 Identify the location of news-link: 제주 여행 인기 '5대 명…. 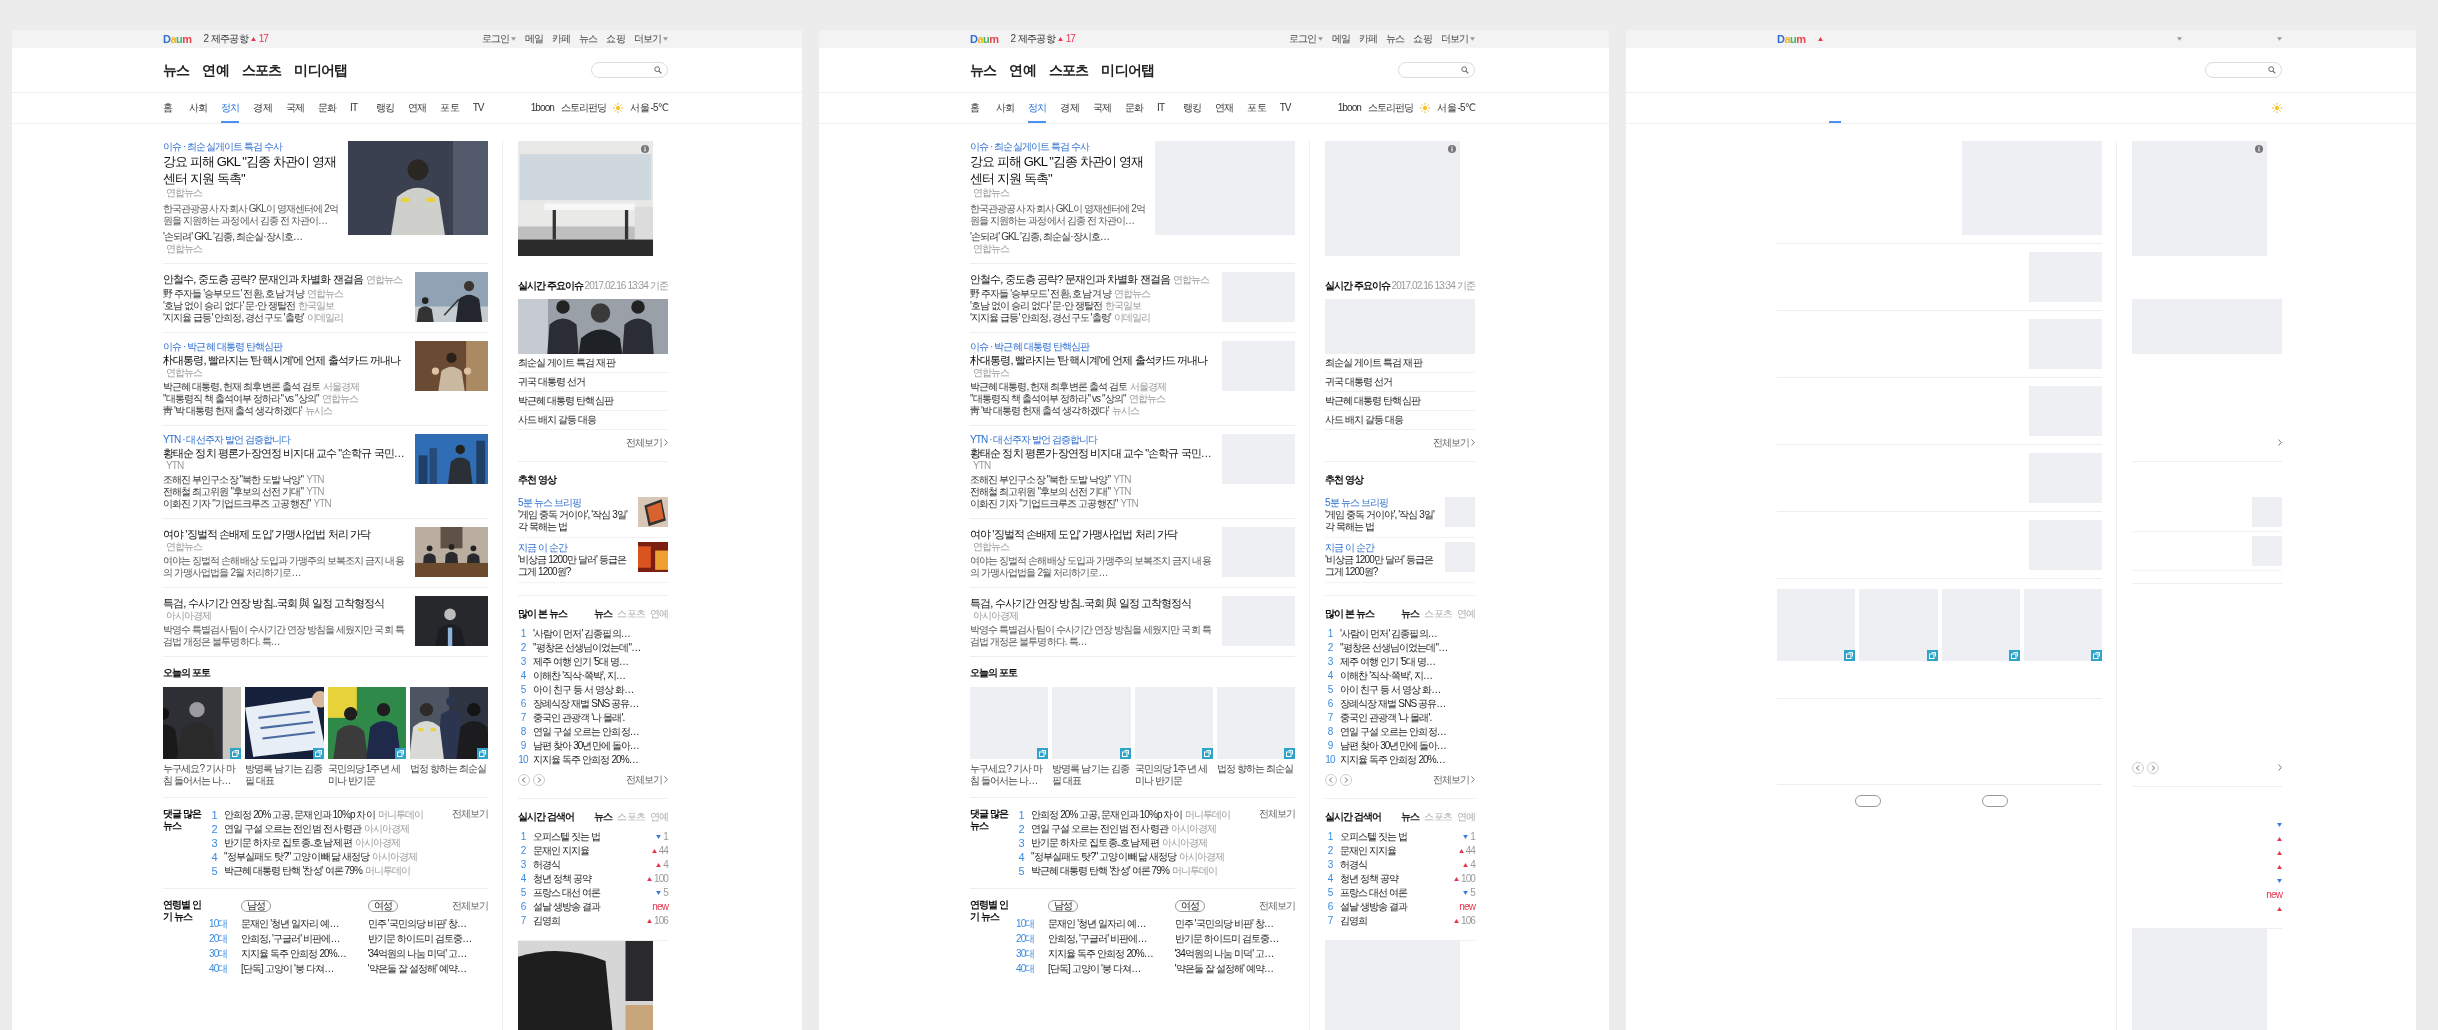
(581, 662).